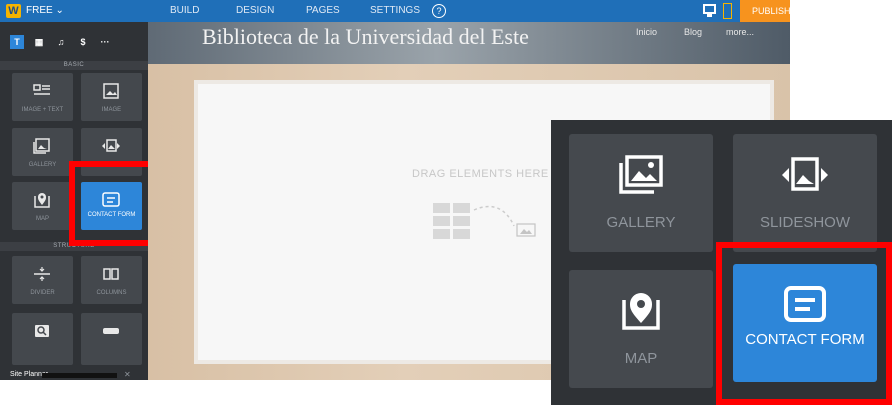 This screenshot has width=892, height=405. Describe the element at coordinates (693, 32) in the screenshot. I see `site-nav-blog: Blog` at that location.